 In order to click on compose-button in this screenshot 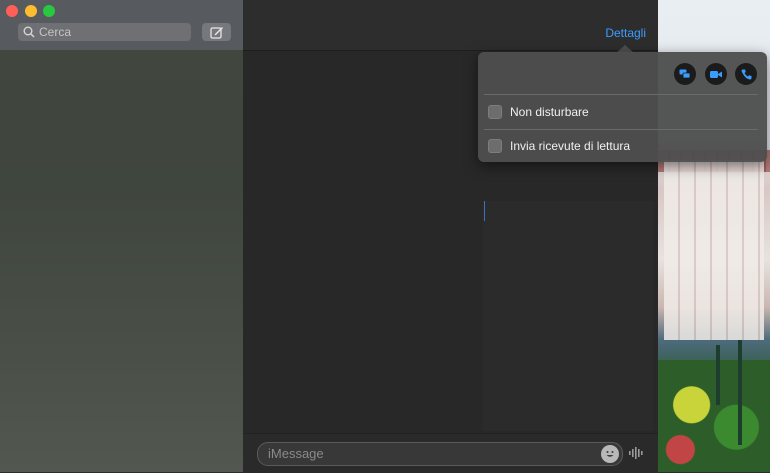, I will do `click(216, 32)`.